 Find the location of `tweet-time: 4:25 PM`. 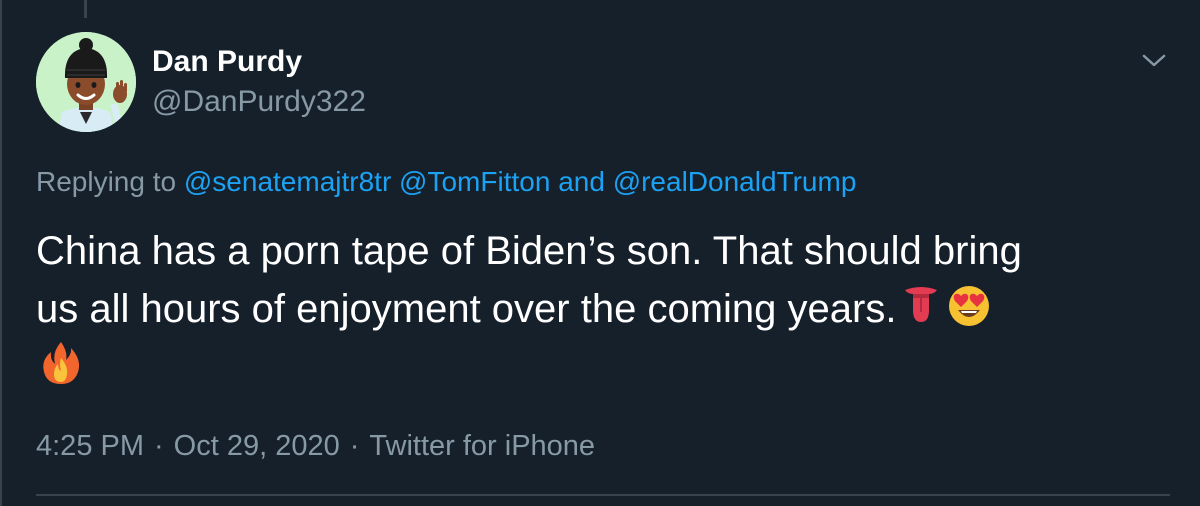

tweet-time: 4:25 PM is located at coordinates (90, 446).